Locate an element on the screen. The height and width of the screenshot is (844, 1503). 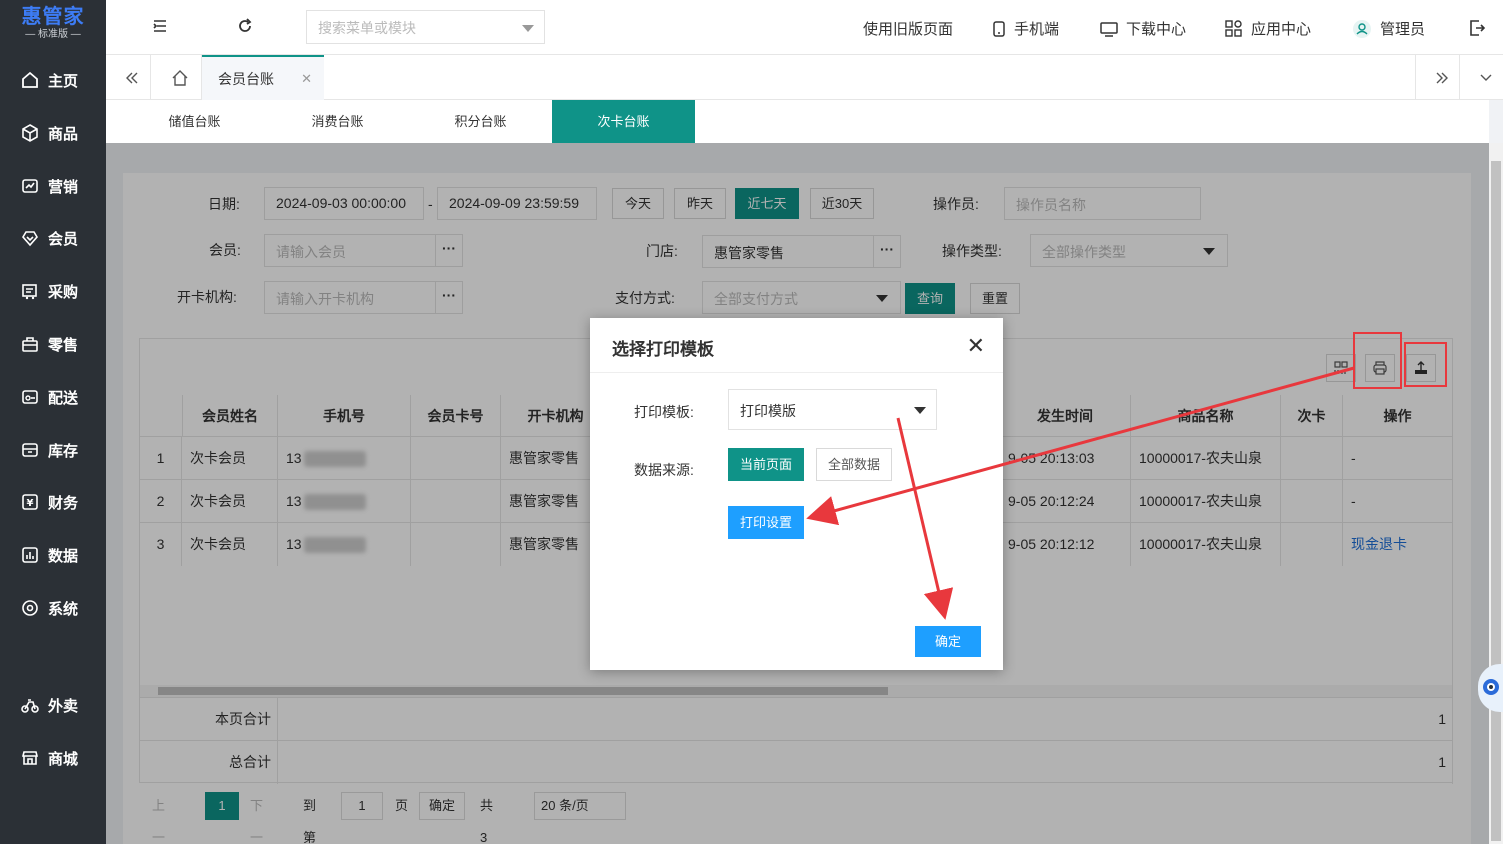
monitor-icon is located at coordinates (1109, 29).